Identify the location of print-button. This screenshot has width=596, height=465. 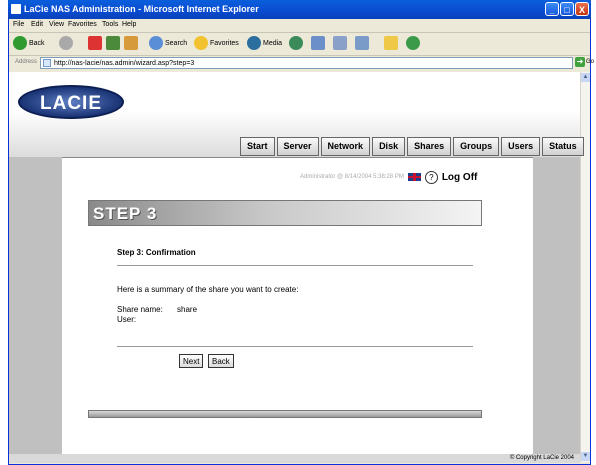
(340, 43).